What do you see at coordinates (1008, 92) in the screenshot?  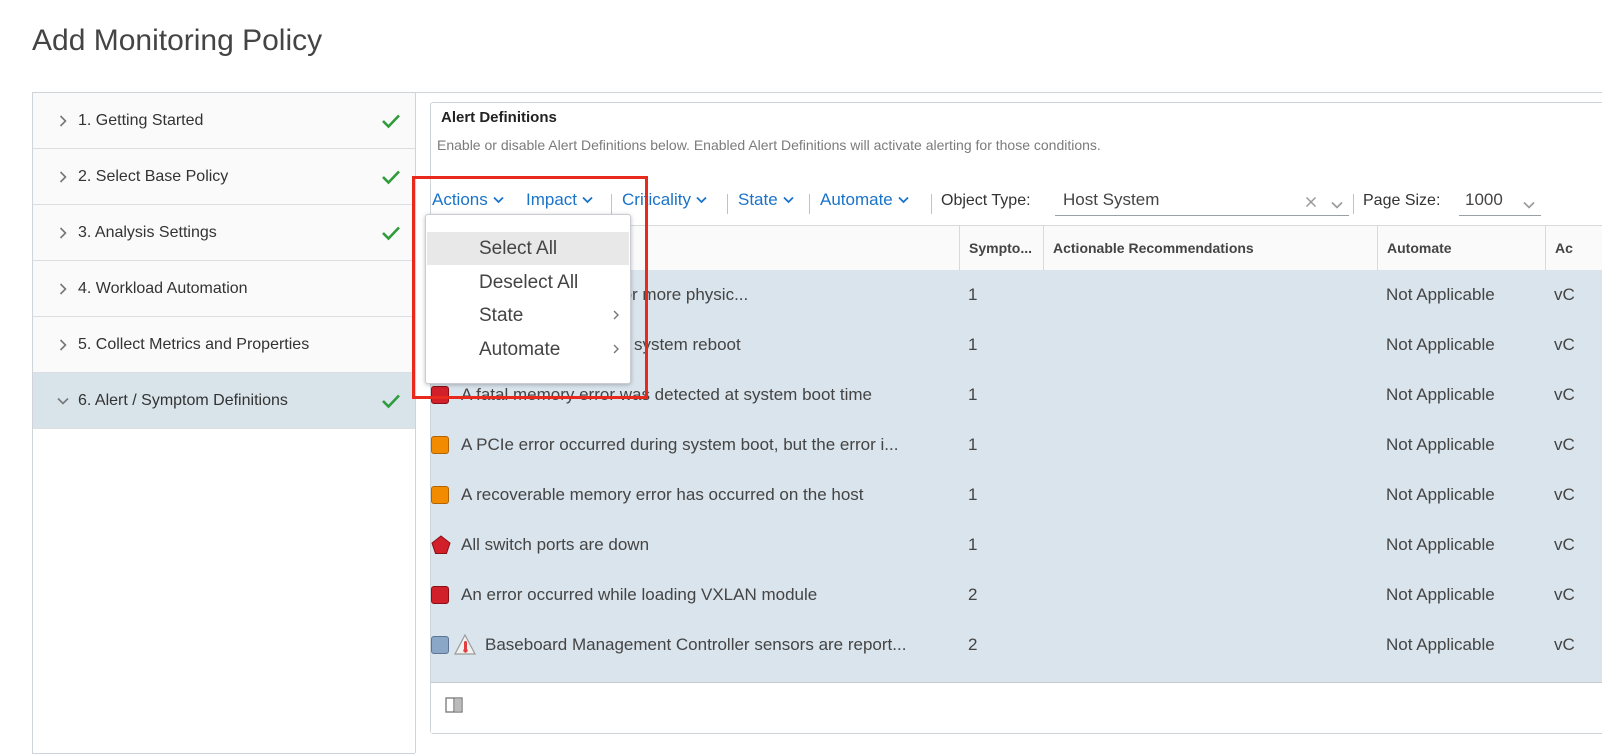 I see `divider` at bounding box center [1008, 92].